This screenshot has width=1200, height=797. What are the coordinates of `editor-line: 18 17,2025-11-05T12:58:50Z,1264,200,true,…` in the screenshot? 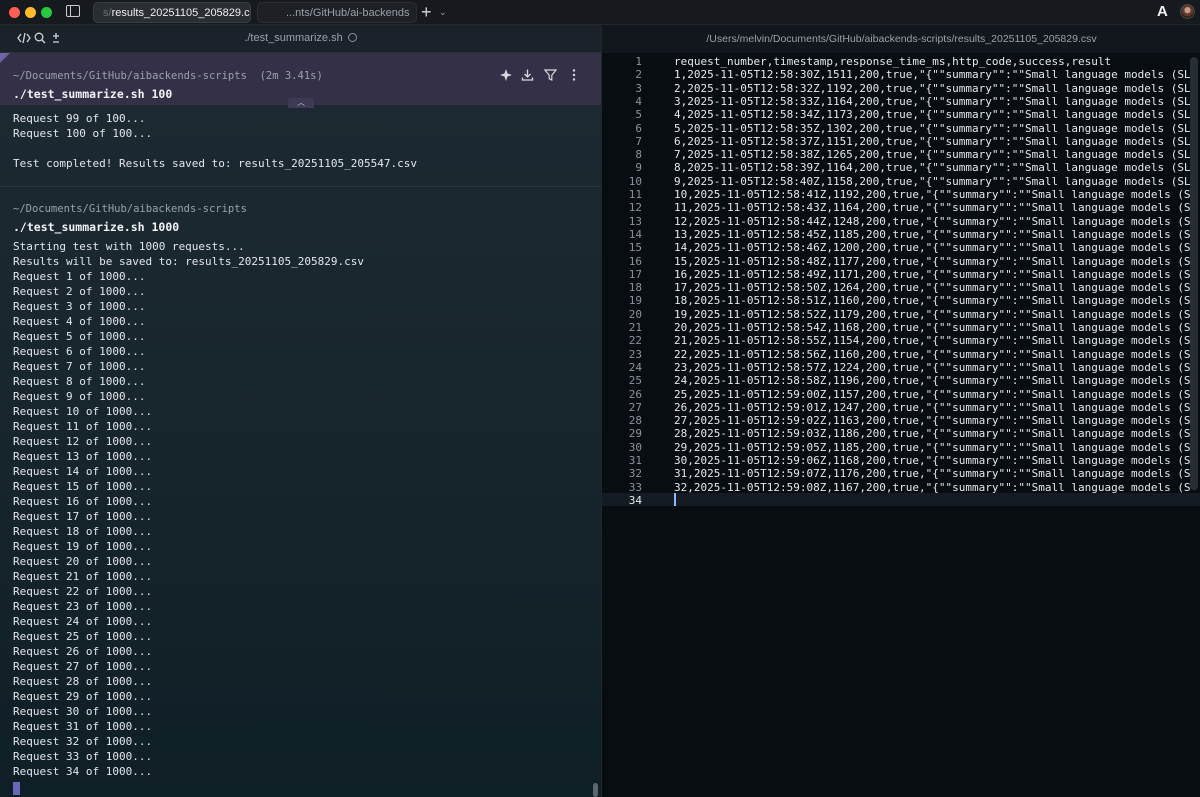 It's located at (901, 287).